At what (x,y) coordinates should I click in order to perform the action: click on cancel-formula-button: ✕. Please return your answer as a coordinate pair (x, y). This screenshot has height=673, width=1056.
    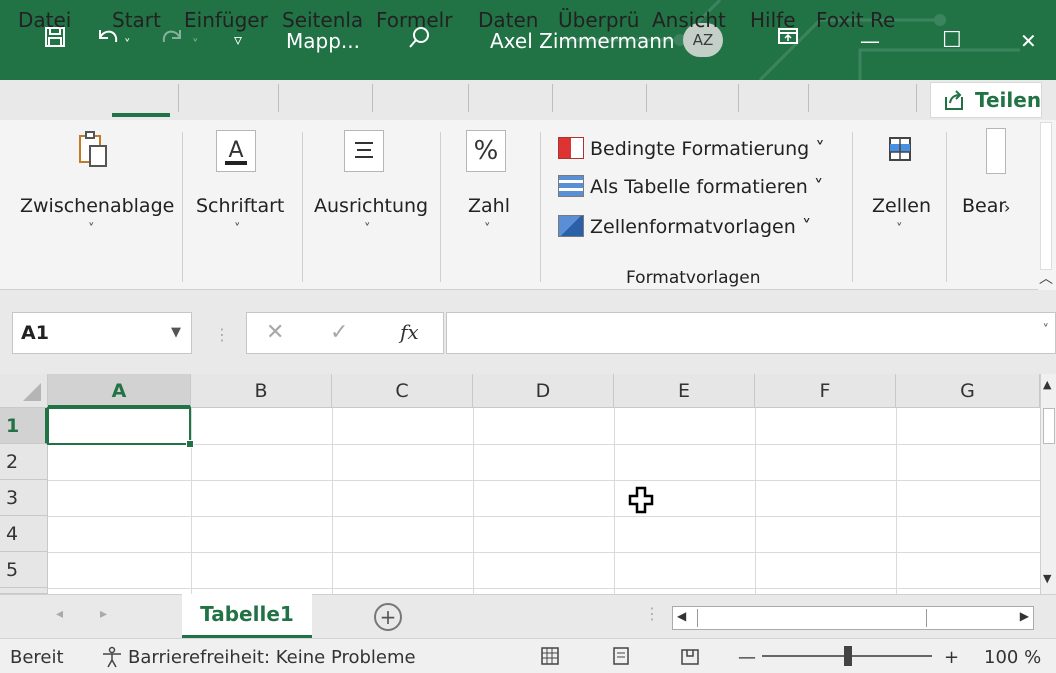
    Looking at the image, I should click on (275, 333).